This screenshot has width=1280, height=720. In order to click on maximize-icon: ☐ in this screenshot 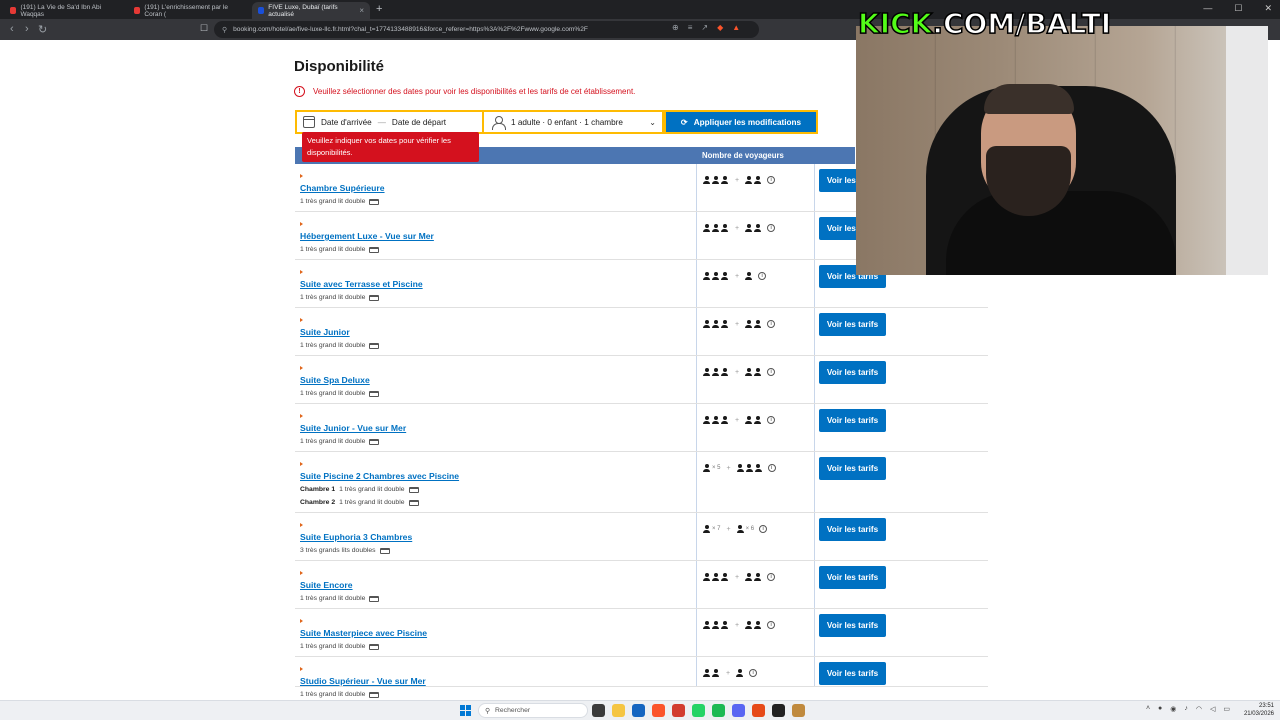, I will do `click(1238, 8)`.